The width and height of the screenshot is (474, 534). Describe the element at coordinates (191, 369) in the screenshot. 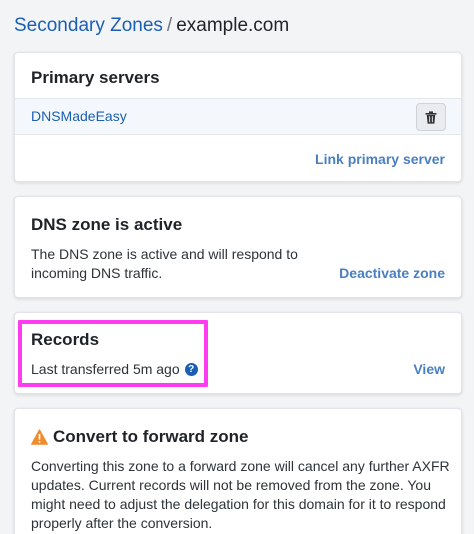

I see `help-icon: ?` at that location.